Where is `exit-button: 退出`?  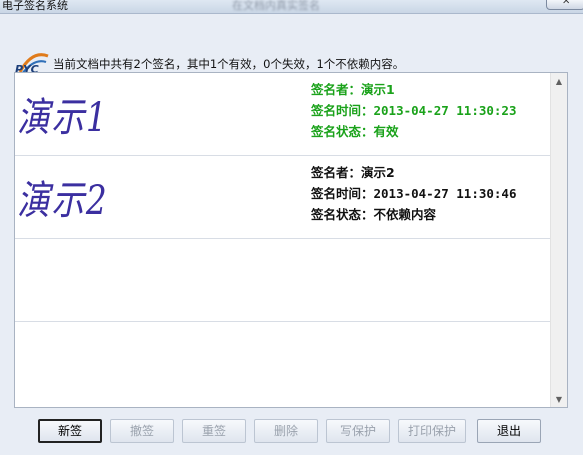 exit-button: 退出 is located at coordinates (509, 431).